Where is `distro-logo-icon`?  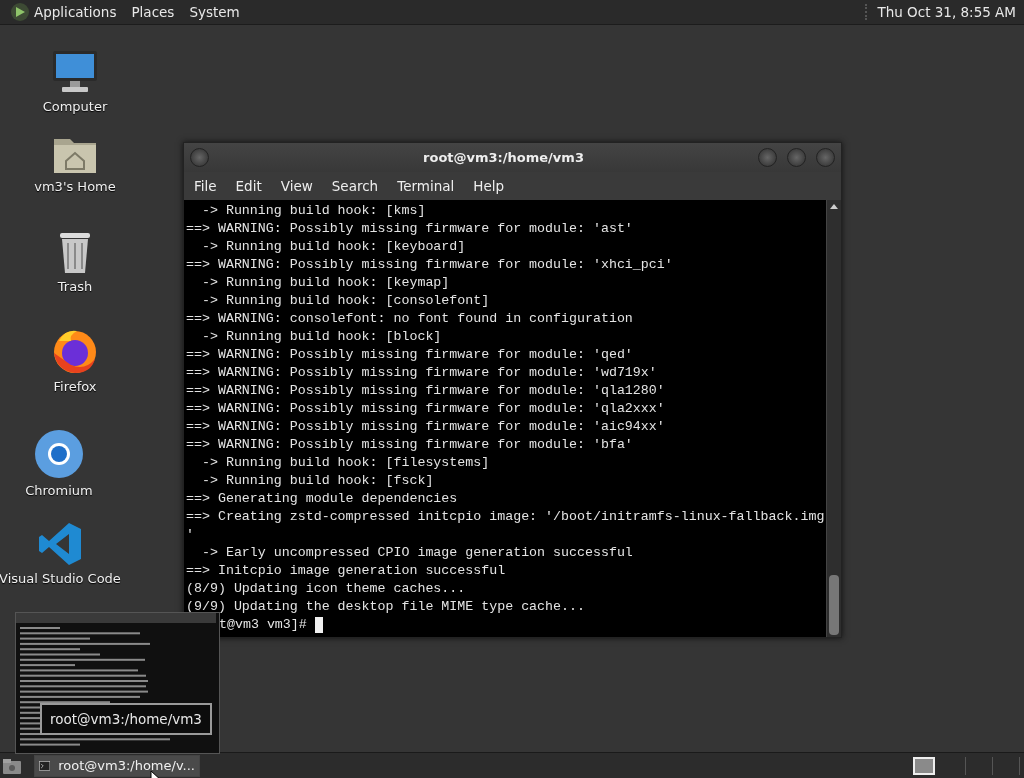 distro-logo-icon is located at coordinates (20, 12).